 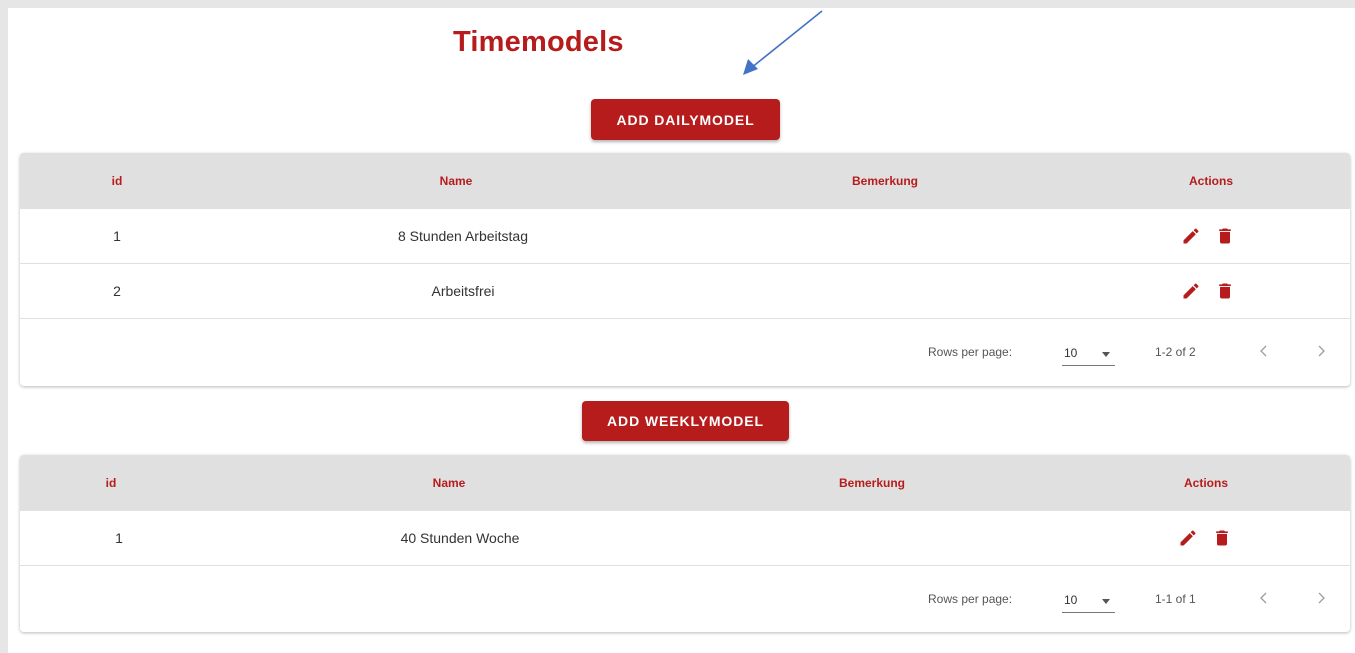 What do you see at coordinates (463, 236) in the screenshot?
I see `cell-name: 8 Stunden Arbeitstag` at bounding box center [463, 236].